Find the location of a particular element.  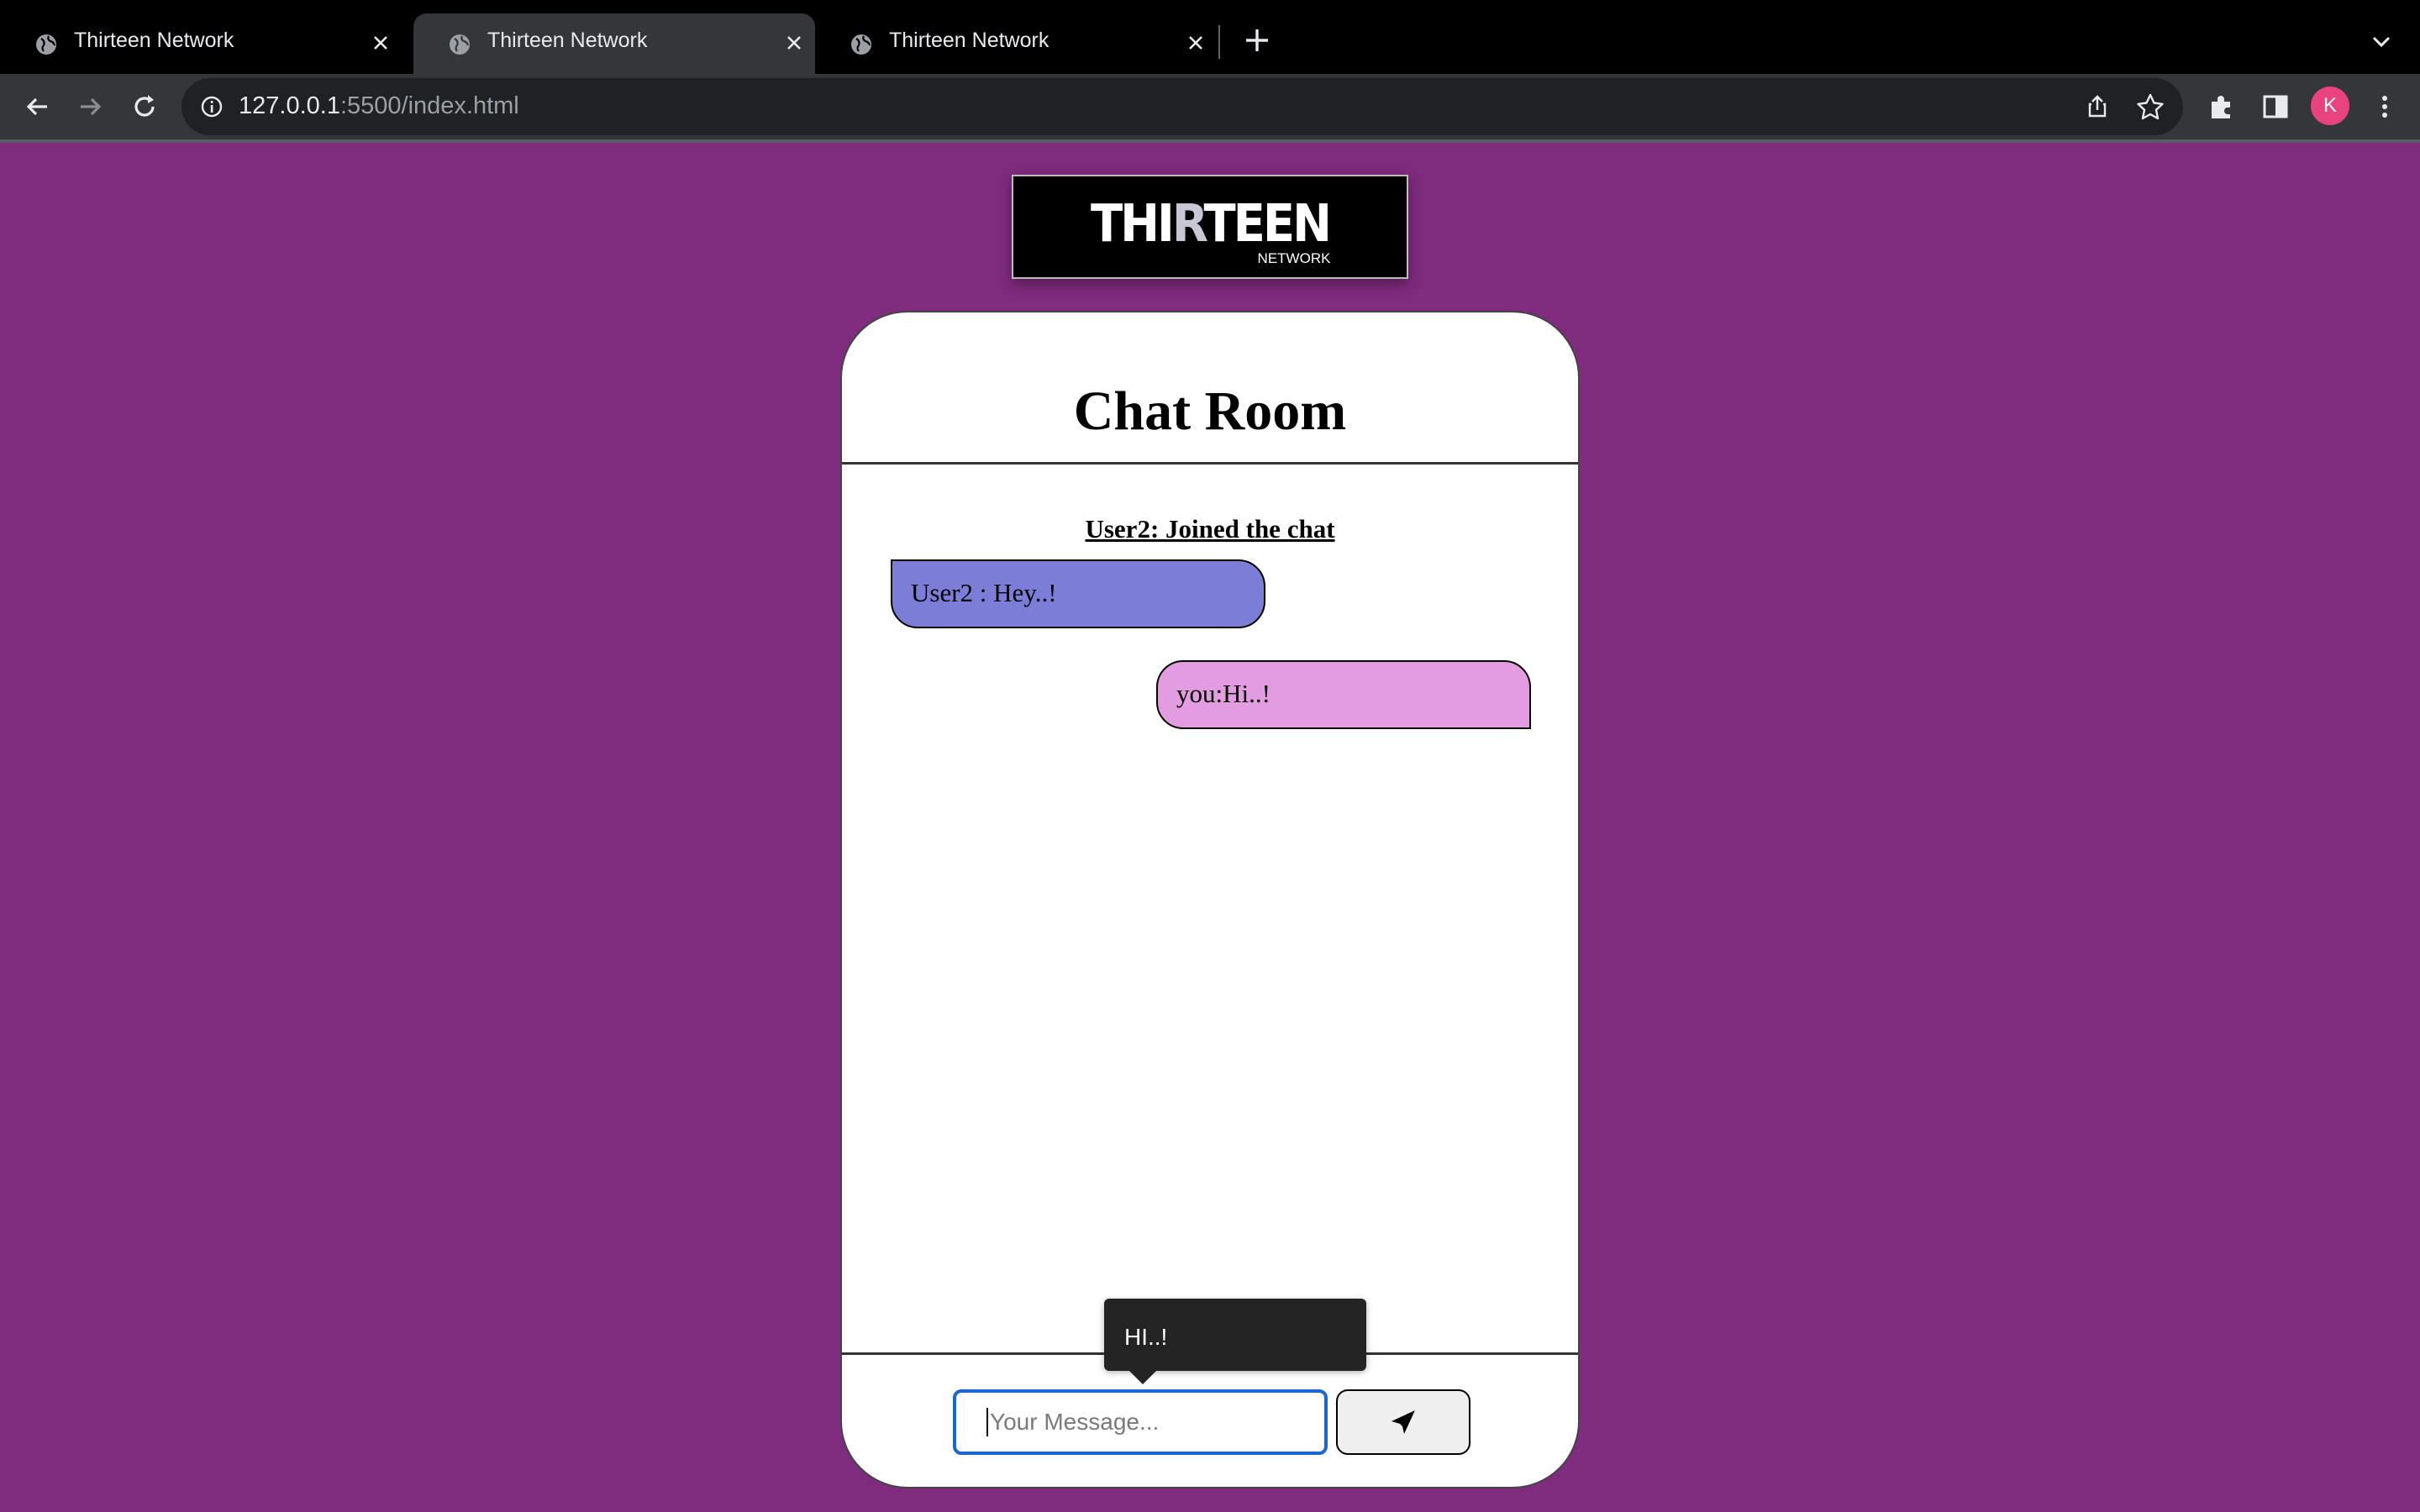

paper-plane-icon is located at coordinates (1404, 1422).